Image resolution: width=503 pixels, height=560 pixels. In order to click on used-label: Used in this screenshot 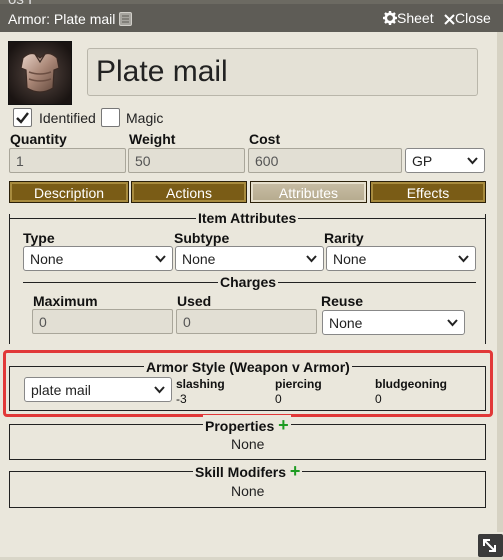, I will do `click(194, 301)`.